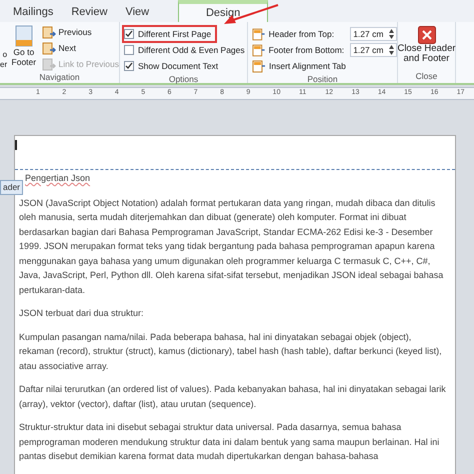  Describe the element at coordinates (307, 50) in the screenshot. I see `field-label: Footer from Bottom:` at that location.